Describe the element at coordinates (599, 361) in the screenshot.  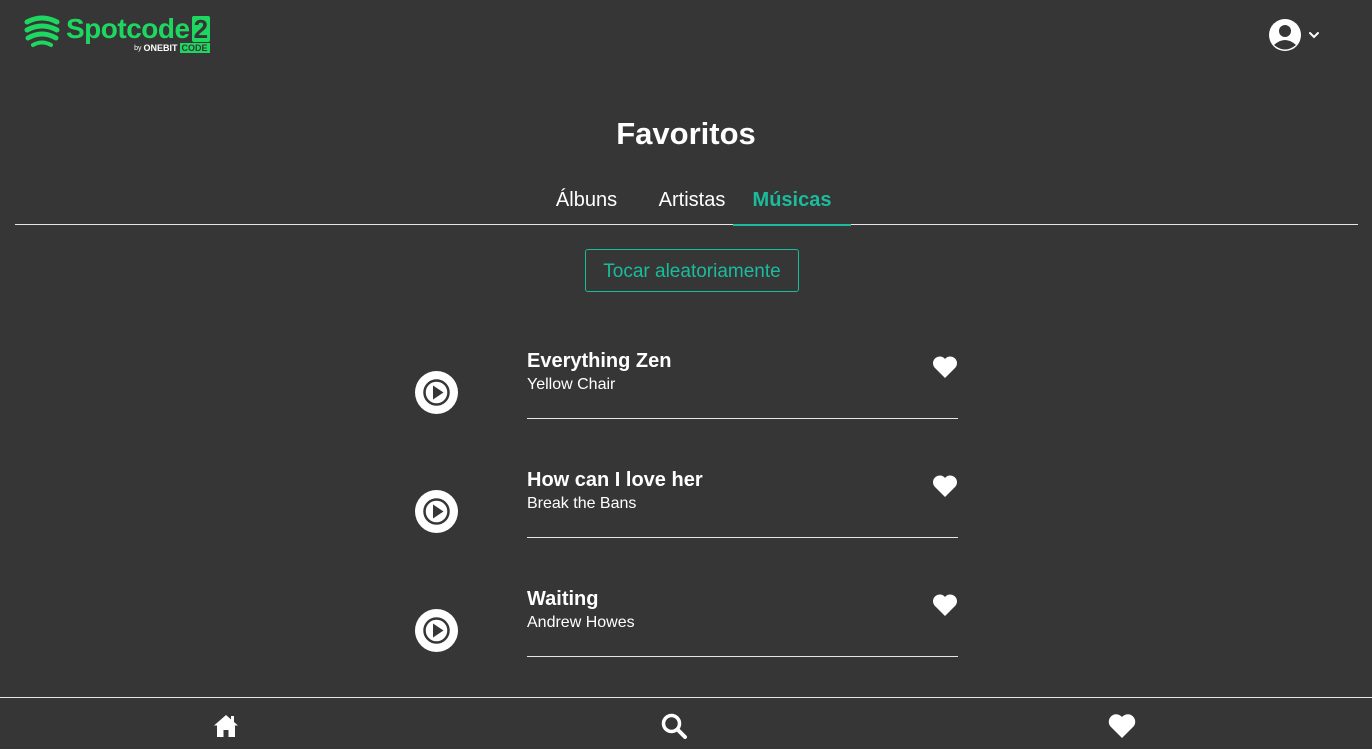
I see `song-title: Everything Zen` at that location.